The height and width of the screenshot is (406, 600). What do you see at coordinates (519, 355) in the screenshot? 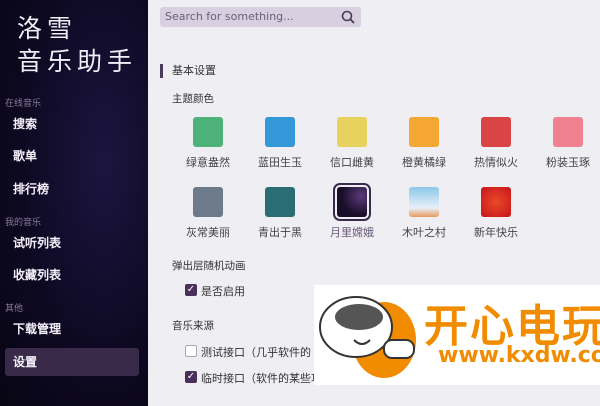
I see `watermark-url: www.kxdw.com` at bounding box center [519, 355].